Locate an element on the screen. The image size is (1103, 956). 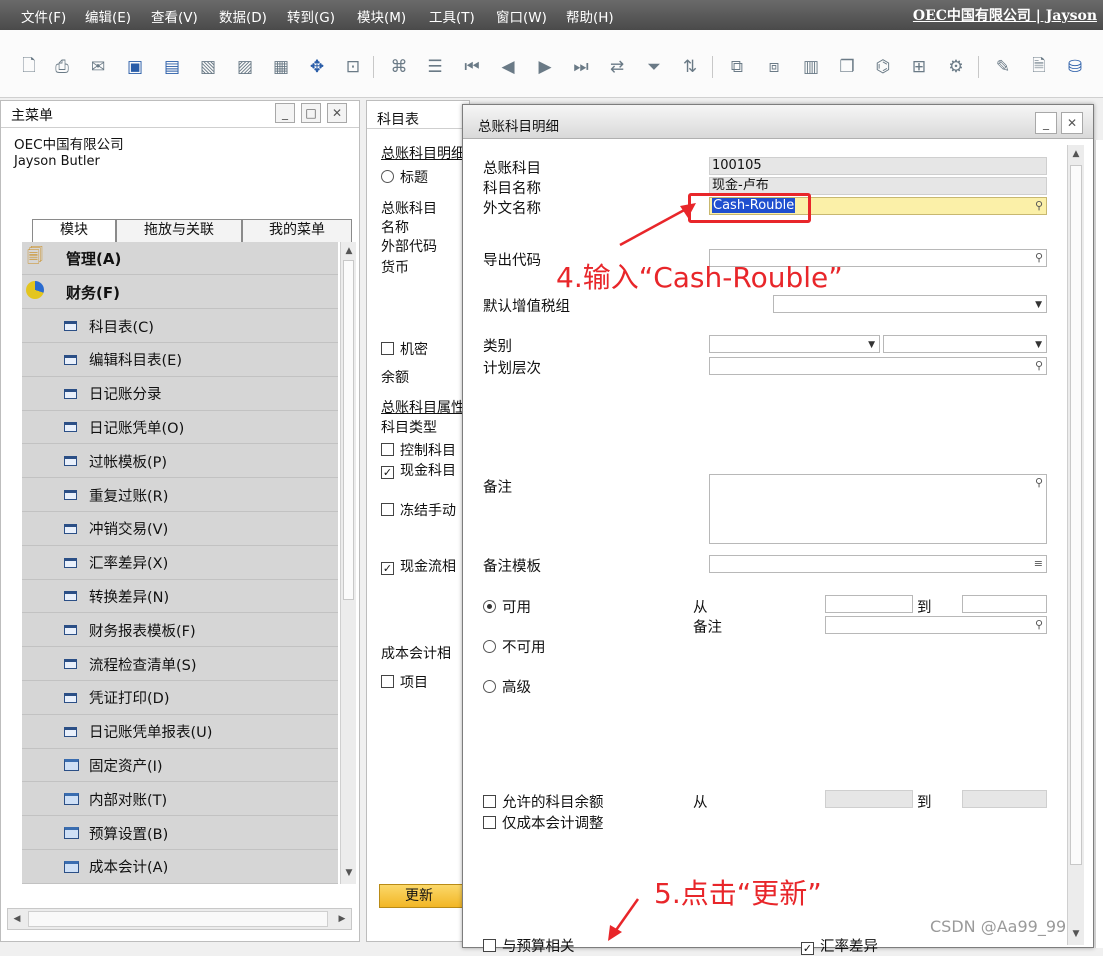
menu-item: 日记账凭单报表(U) is located at coordinates (180, 732).